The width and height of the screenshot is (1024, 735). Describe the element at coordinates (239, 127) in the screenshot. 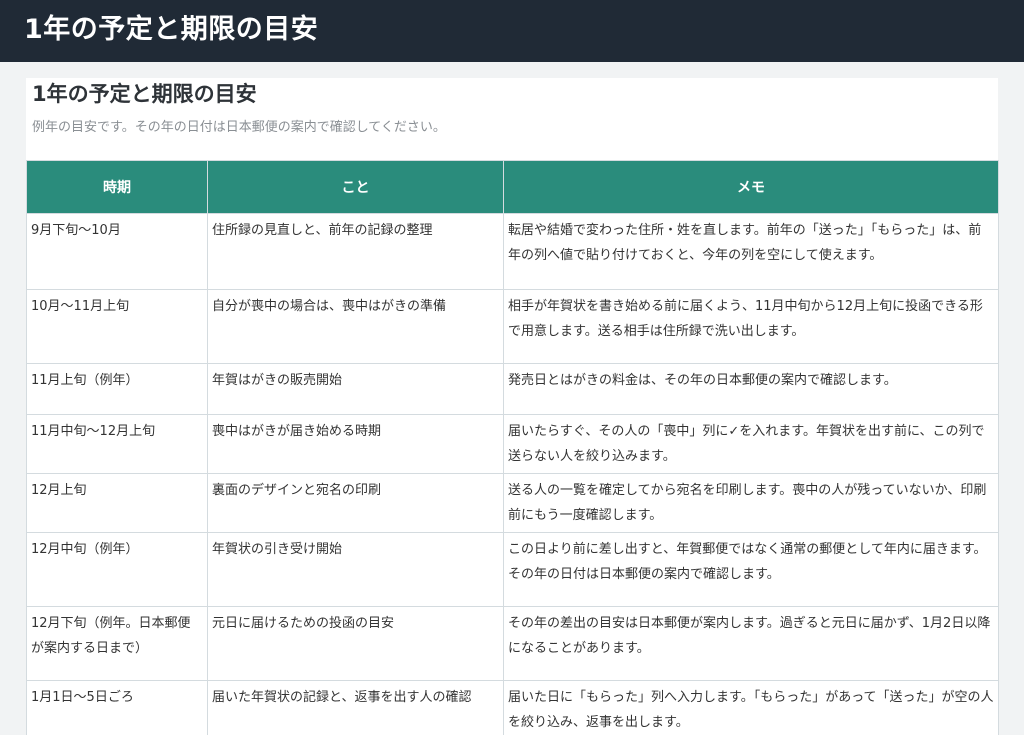

I see `page-subtitle: 例年の目安です。その年の日付は日本郵便の案内で確認してください。` at that location.